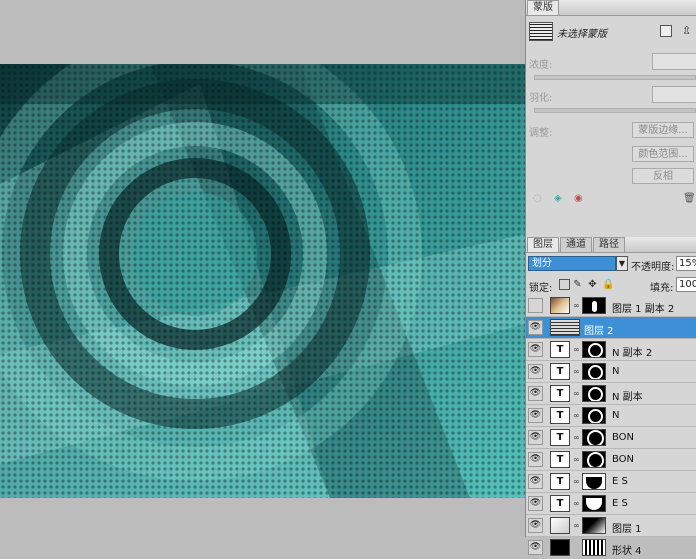 Image resolution: width=696 pixels, height=559 pixels. What do you see at coordinates (541, 65) in the screenshot?
I see `density-label: 浓度:` at bounding box center [541, 65].